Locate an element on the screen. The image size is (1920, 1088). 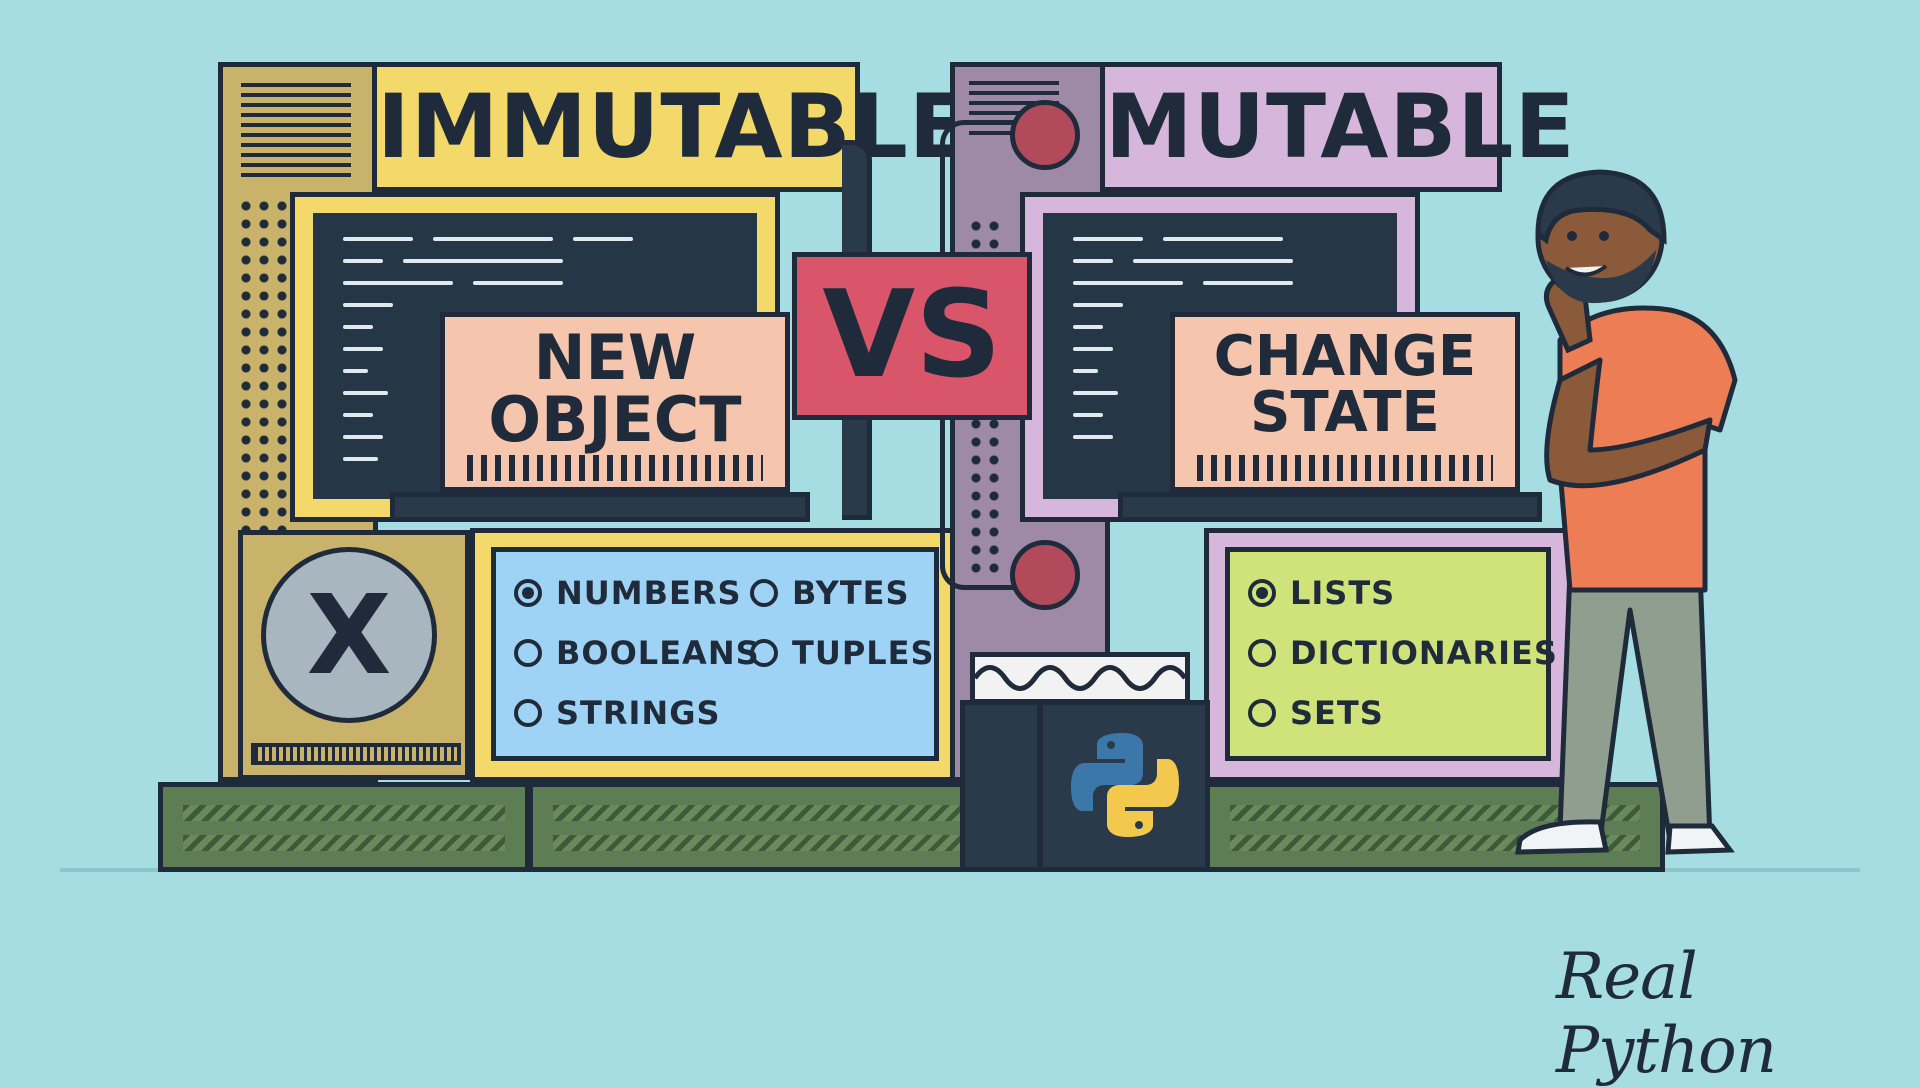
immutable-conveyor is located at coordinates (600, 507).